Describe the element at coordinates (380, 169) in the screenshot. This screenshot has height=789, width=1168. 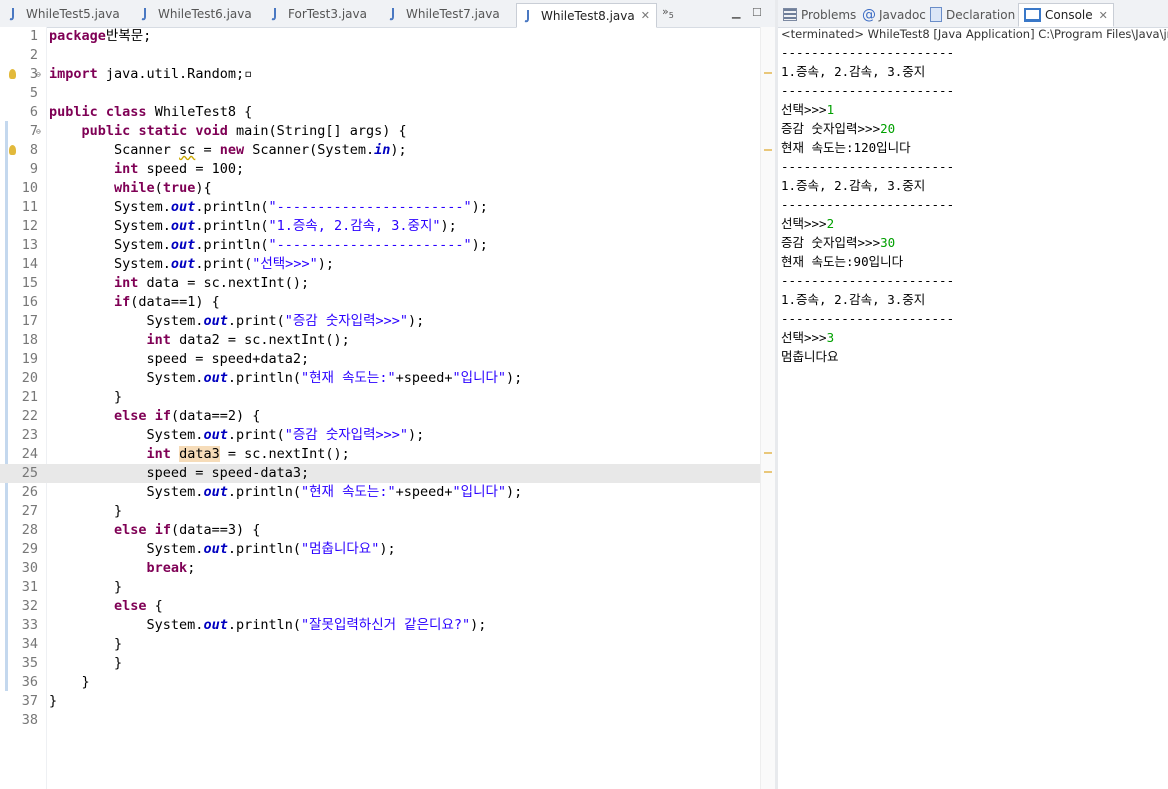
I see `code-line: 9 int speed = 100;` at that location.